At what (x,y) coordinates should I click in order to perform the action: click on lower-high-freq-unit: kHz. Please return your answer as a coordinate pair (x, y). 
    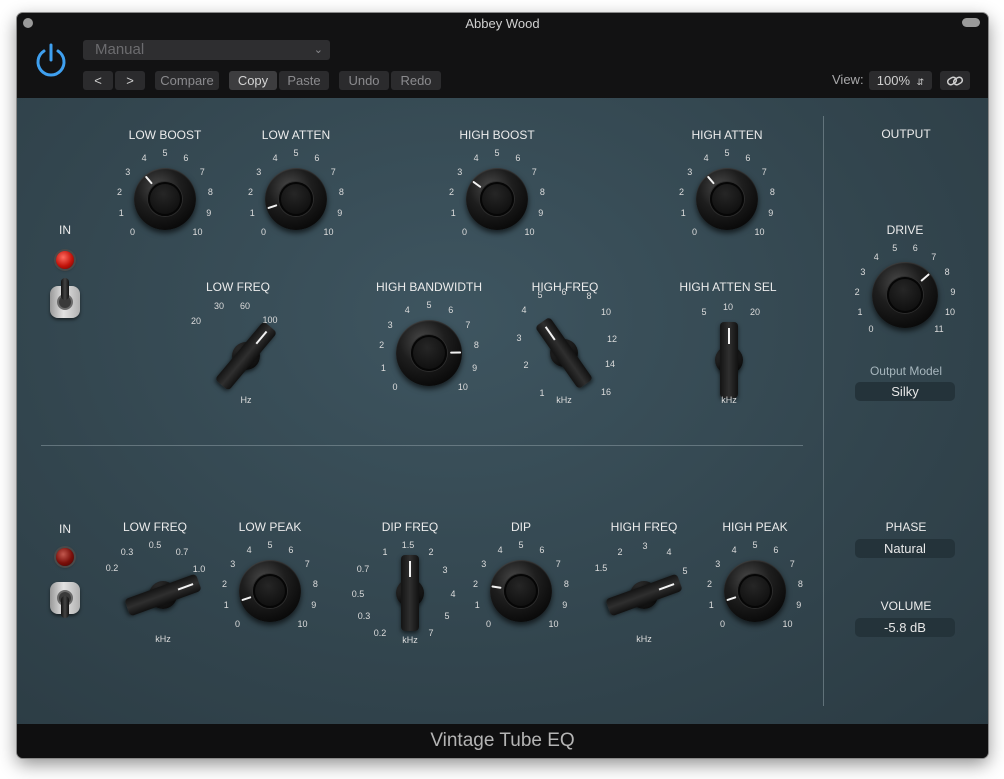
    Looking at the image, I should click on (644, 639).